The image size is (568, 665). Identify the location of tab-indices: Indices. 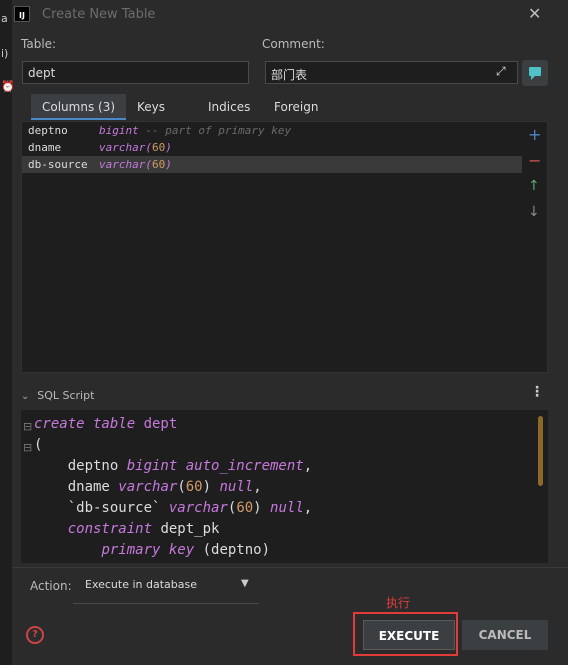
(229, 107).